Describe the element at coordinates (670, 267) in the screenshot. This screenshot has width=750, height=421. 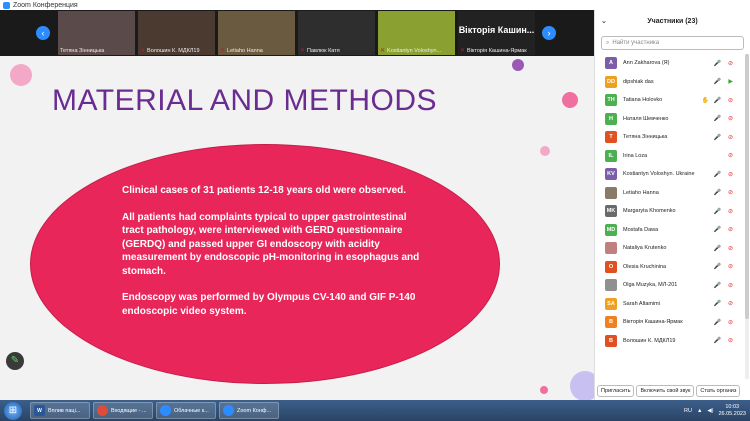
I see `participant-row: O Olesia Kruchinina 🎤 ⊘` at that location.